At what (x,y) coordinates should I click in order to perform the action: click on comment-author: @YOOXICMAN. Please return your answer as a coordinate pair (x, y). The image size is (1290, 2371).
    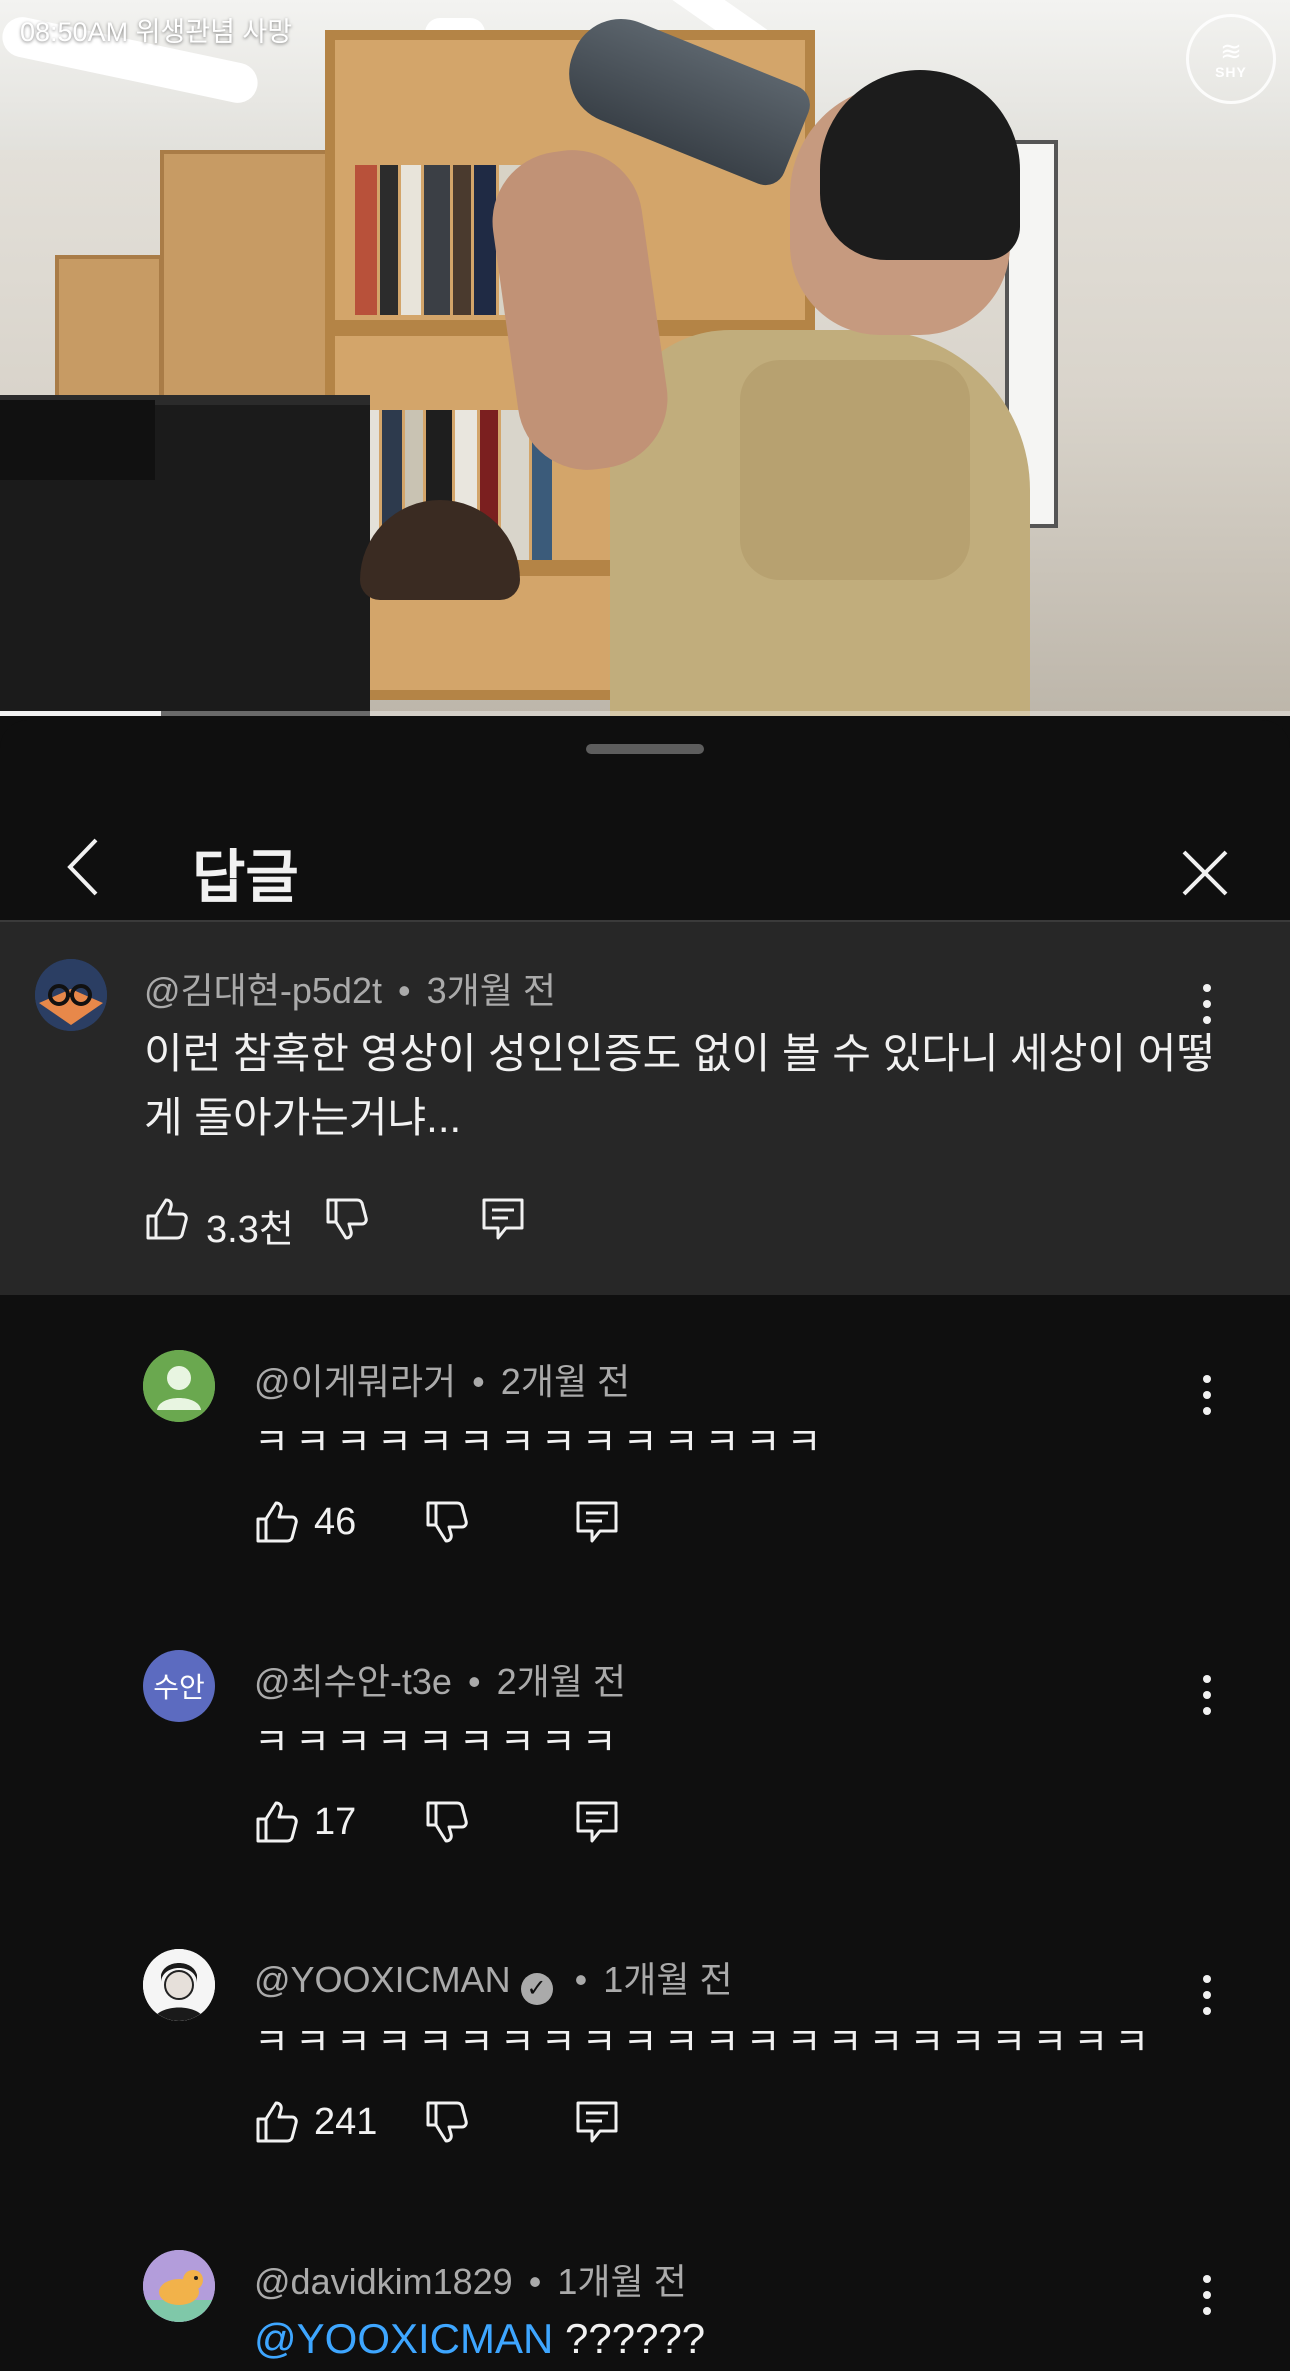
    Looking at the image, I should click on (382, 1979).